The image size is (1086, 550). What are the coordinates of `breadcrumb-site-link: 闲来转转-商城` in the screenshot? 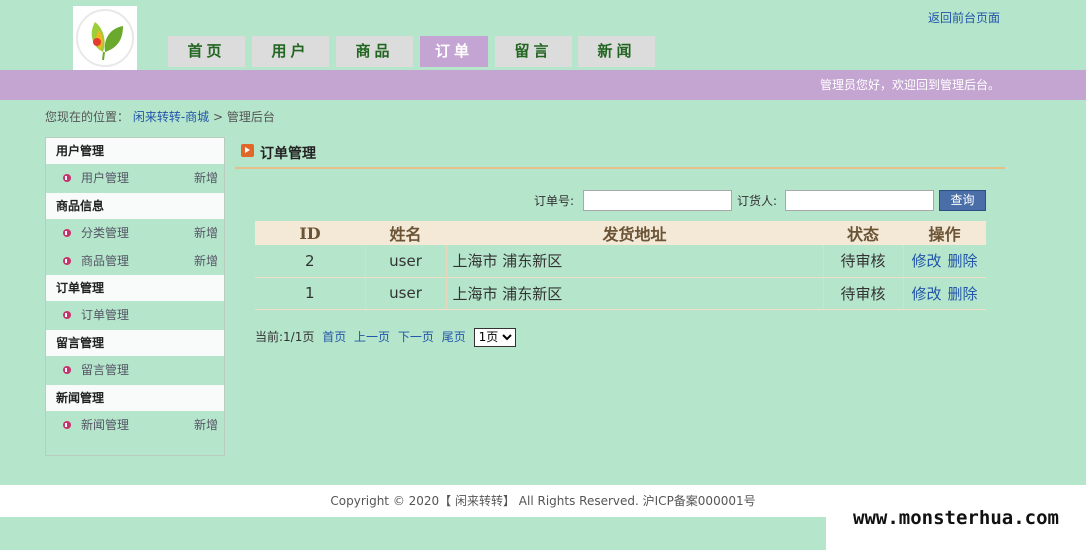 It's located at (171, 117).